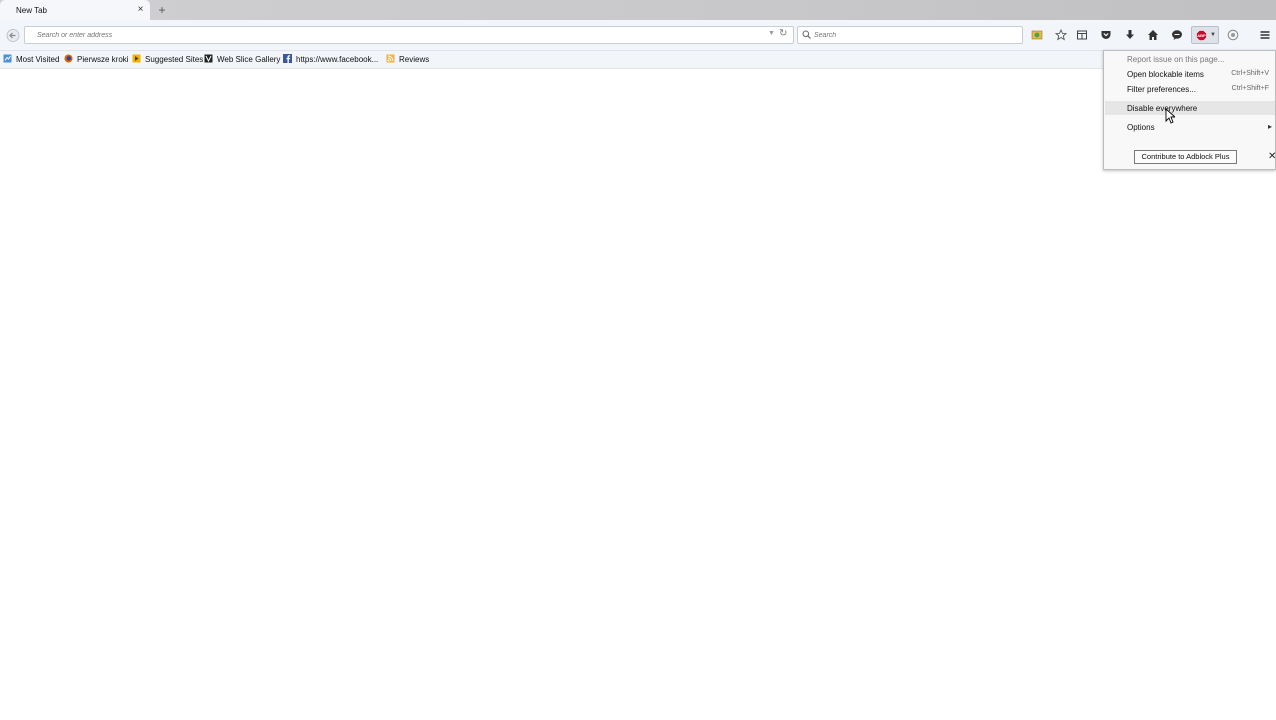 The height and width of the screenshot is (720, 1276). I want to click on bookmark-web-slice-gallery: Web Slice Gallery, so click(242, 59).